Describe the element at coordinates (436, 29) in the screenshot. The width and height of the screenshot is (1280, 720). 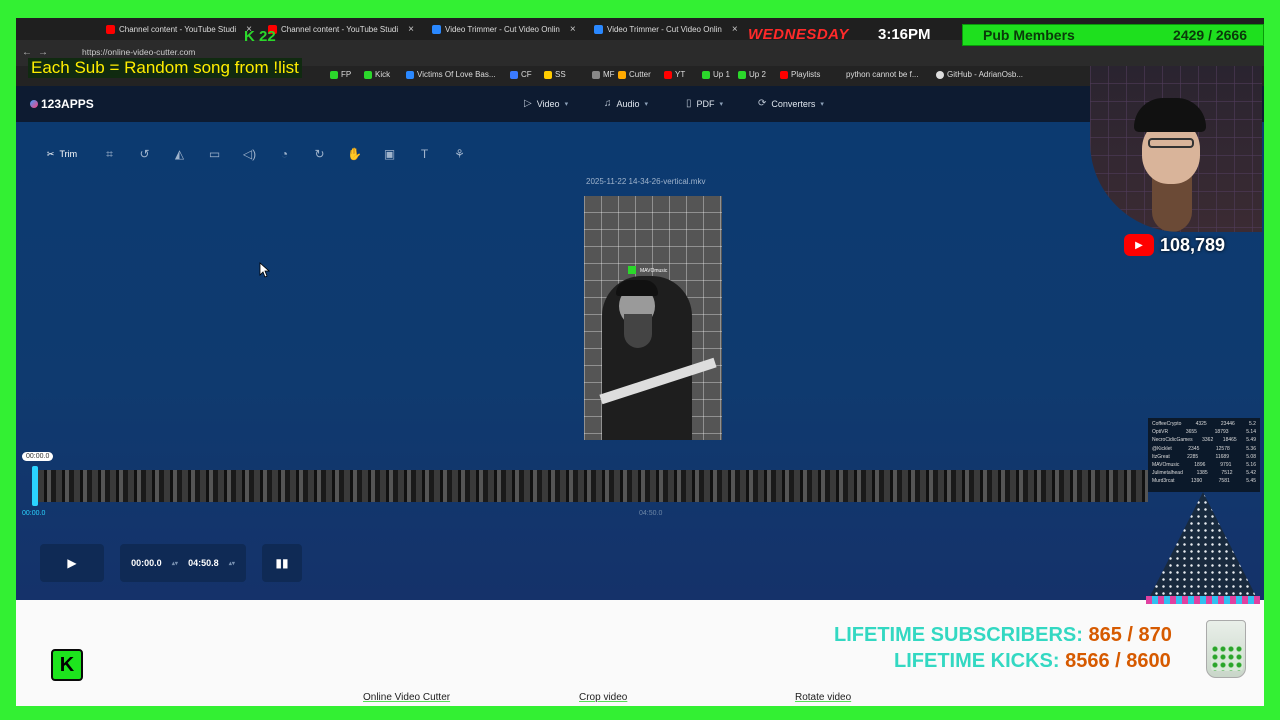
I see `app-icon` at that location.